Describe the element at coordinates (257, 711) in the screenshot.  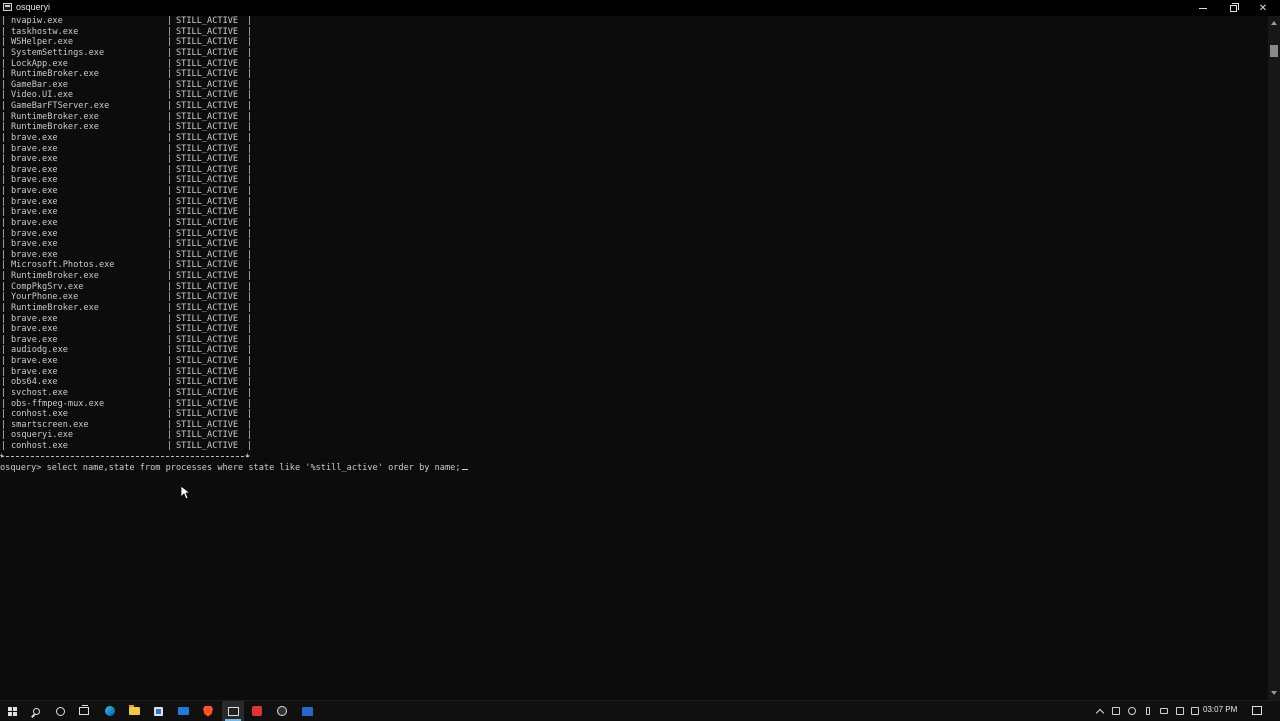
I see `red-app-icon` at that location.